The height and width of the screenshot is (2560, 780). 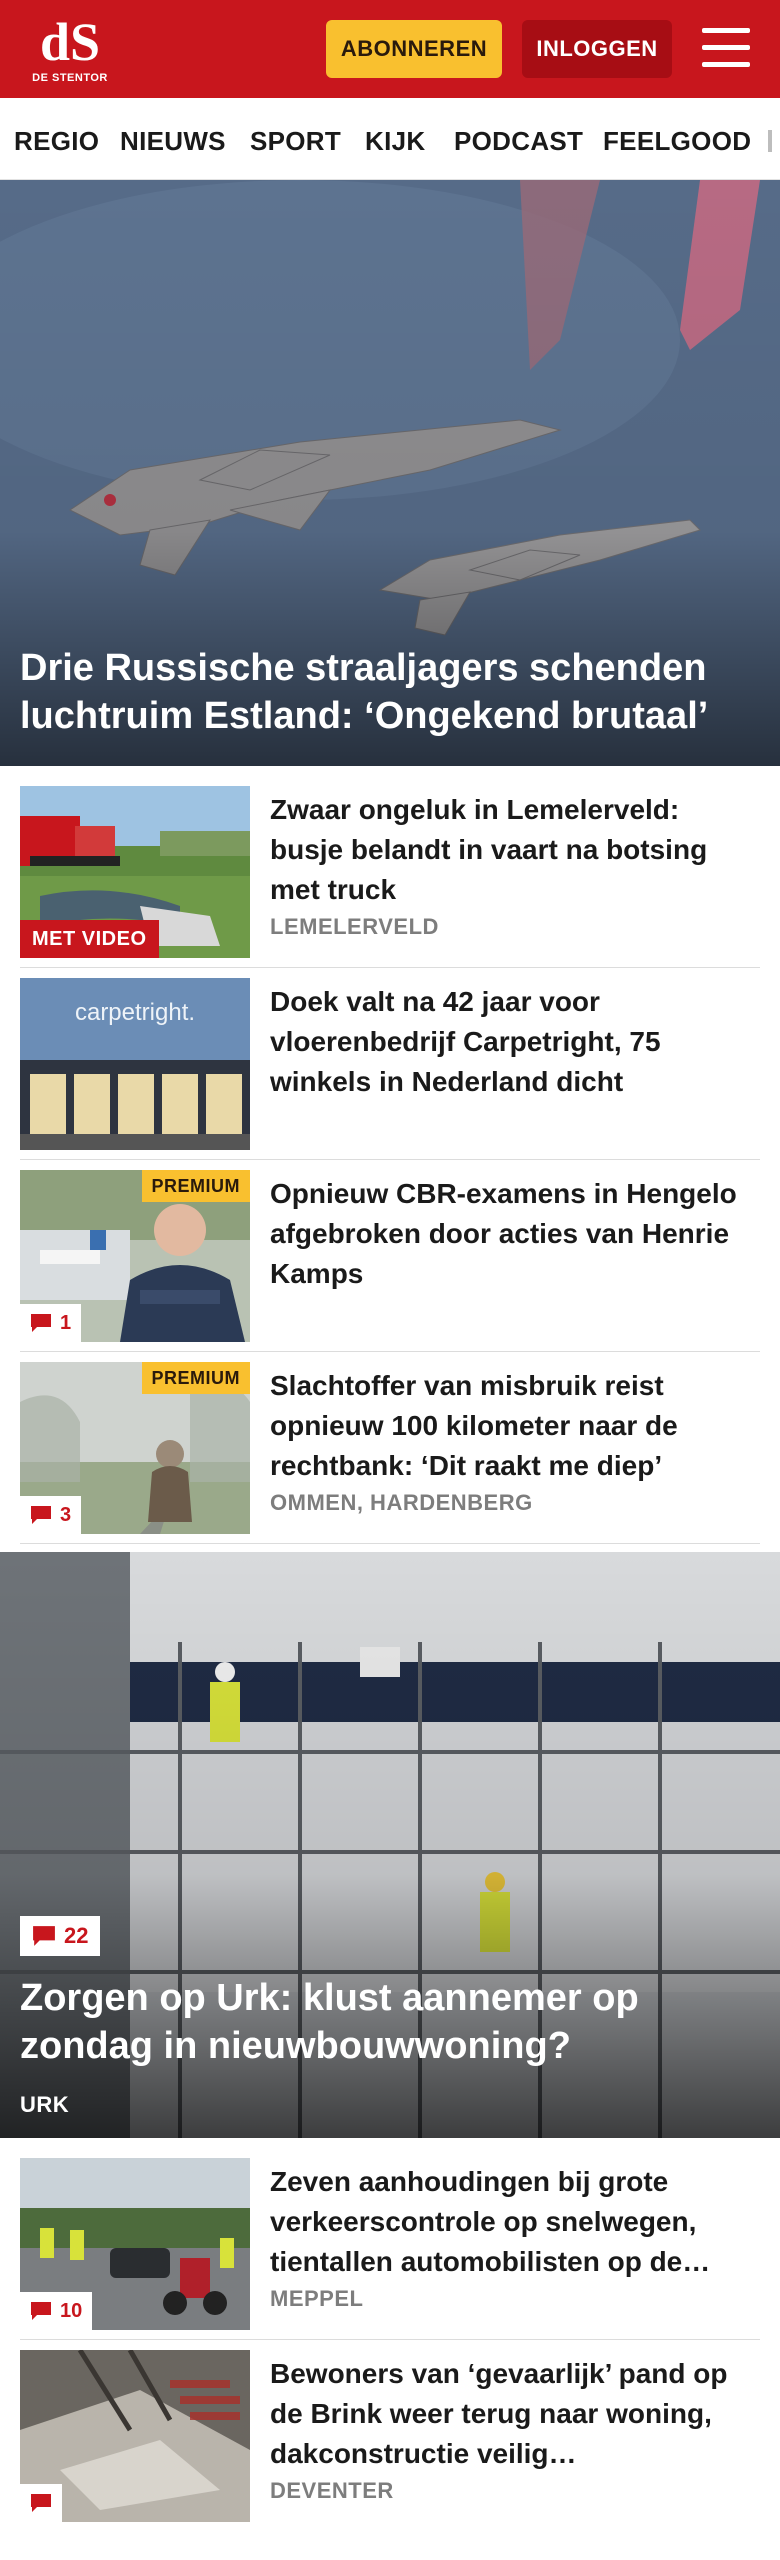 What do you see at coordinates (56, 141) in the screenshot?
I see `nav-item-regio: REGIO` at bounding box center [56, 141].